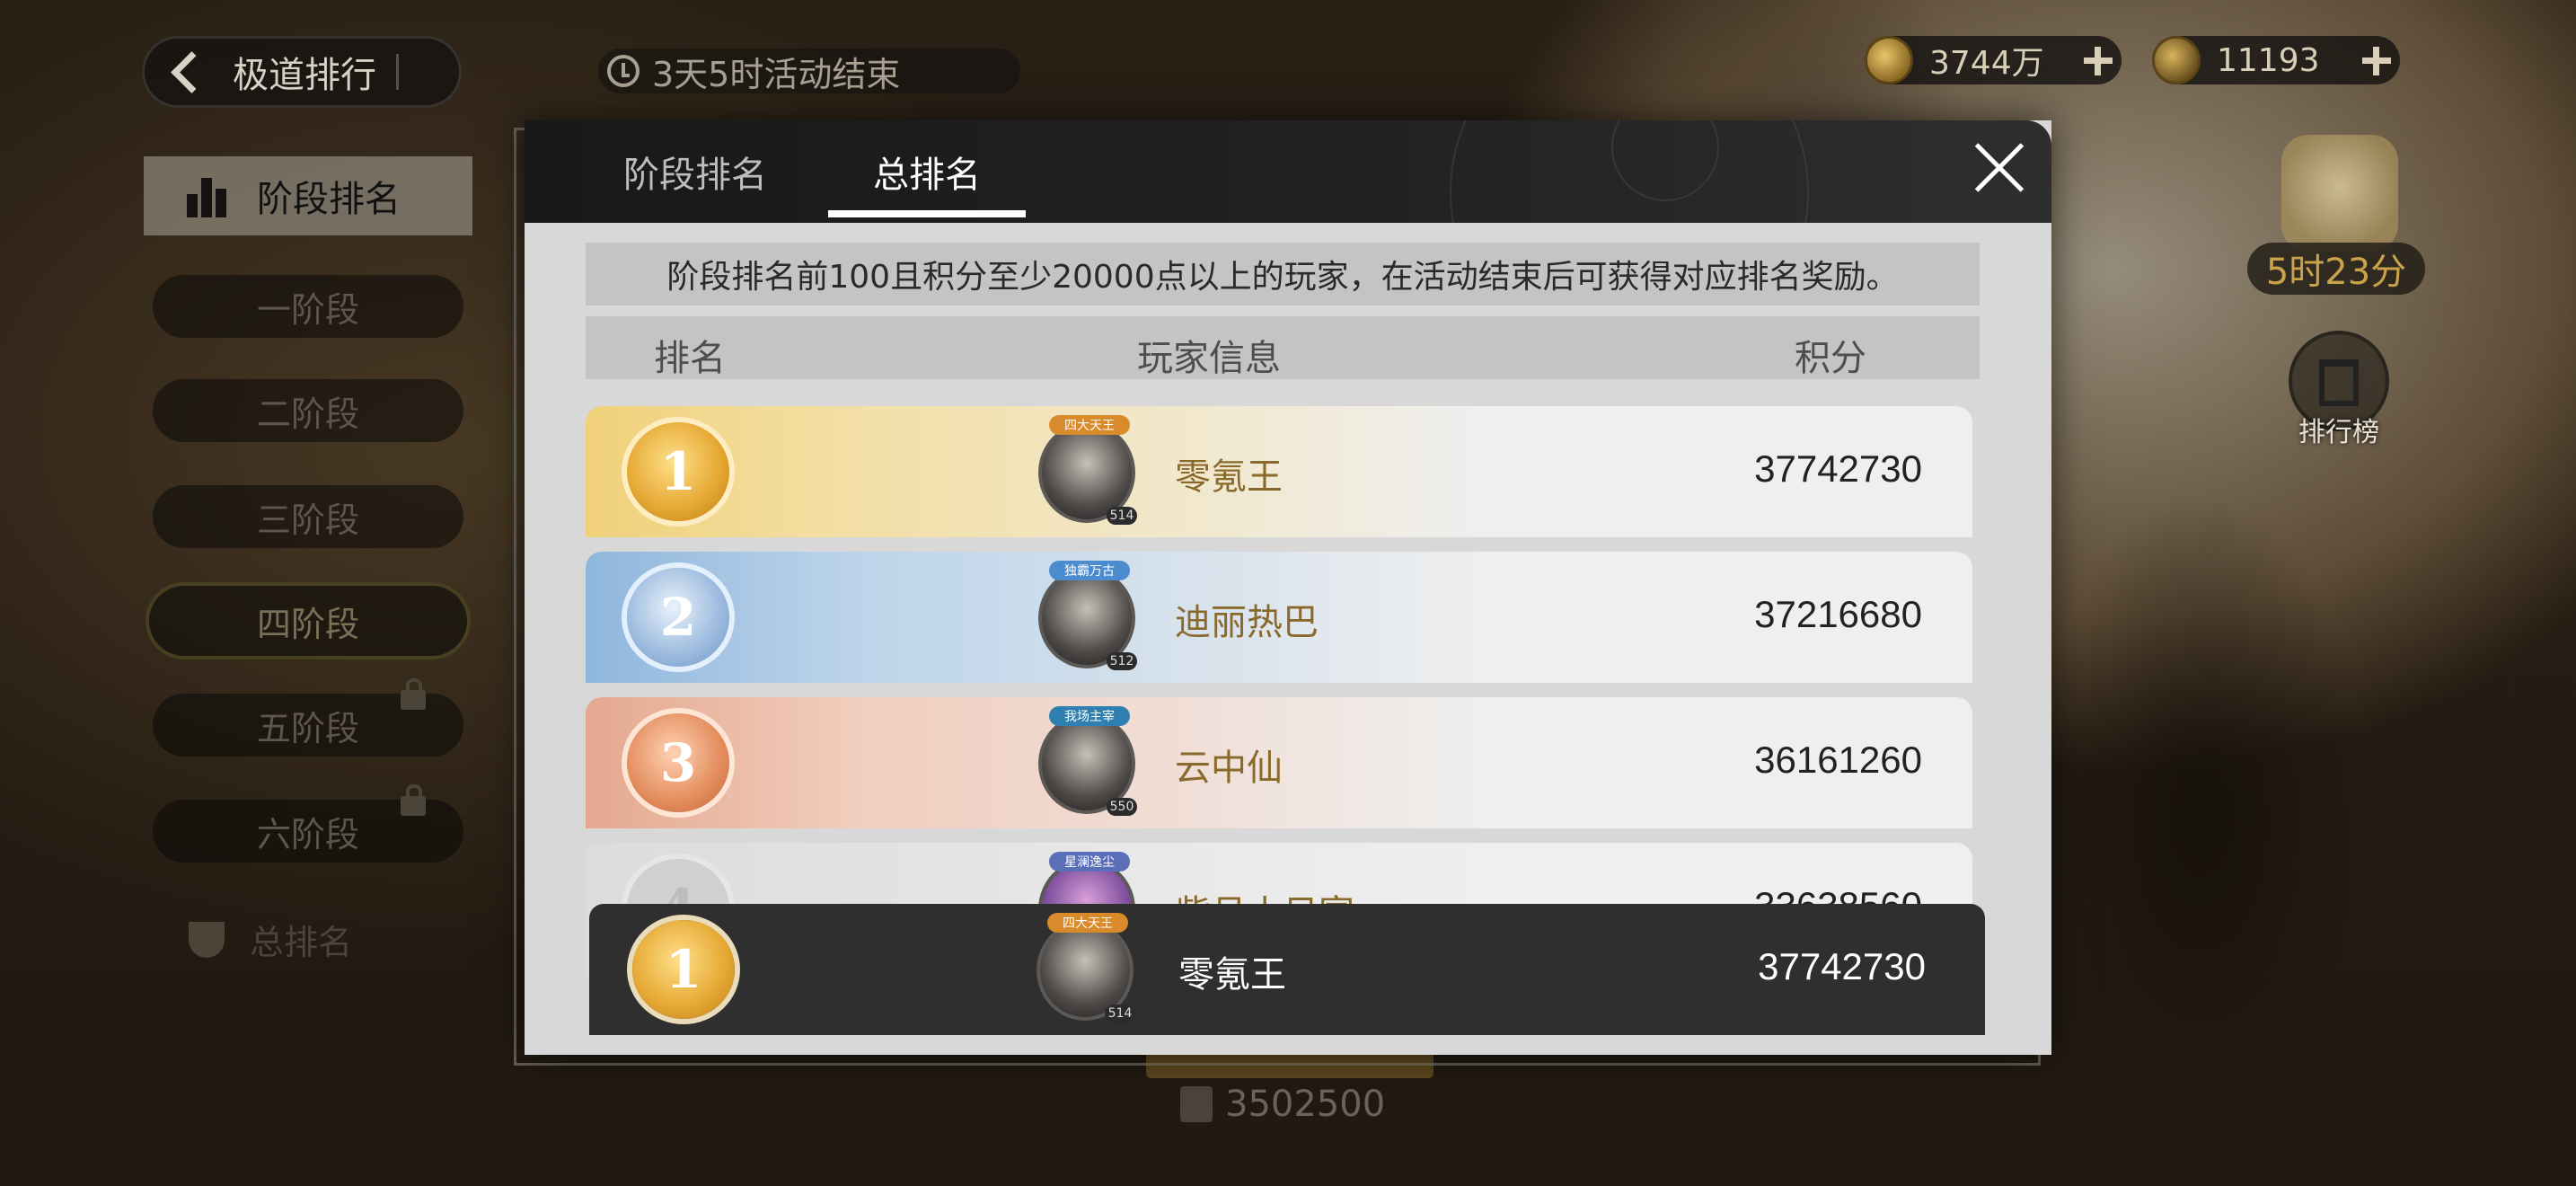 The image size is (2576, 1186). What do you see at coordinates (678, 617) in the screenshot?
I see `silver-medal-icon: 2` at bounding box center [678, 617].